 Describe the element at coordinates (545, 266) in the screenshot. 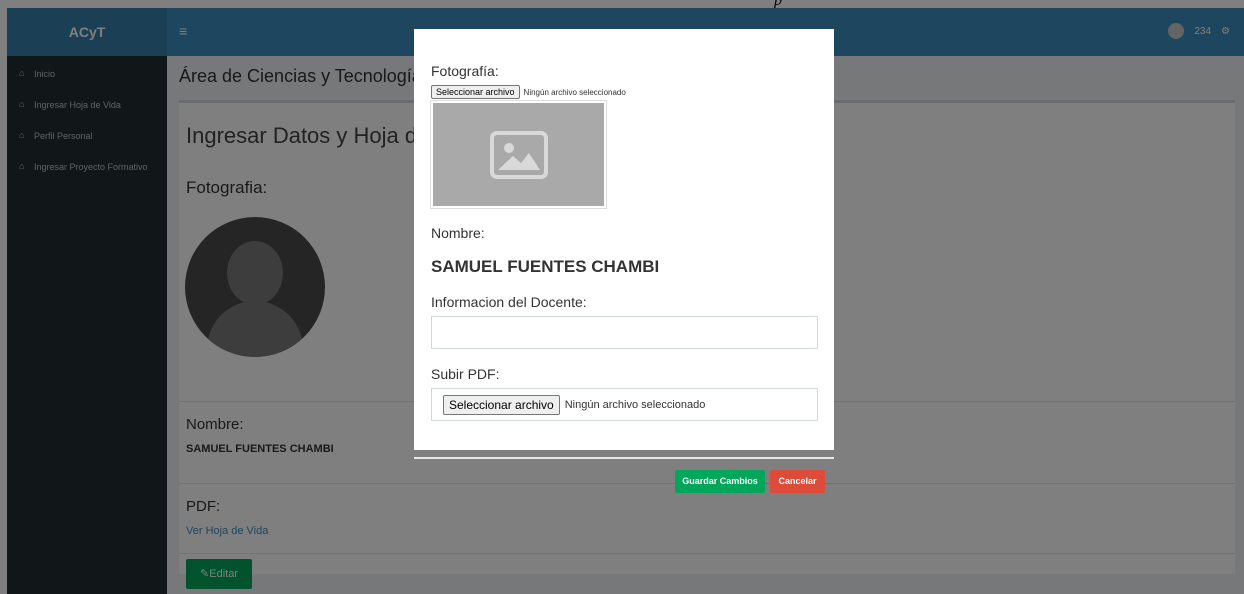

I see `modal-name-value: SAMUEL FUENTES CHAMBI` at that location.